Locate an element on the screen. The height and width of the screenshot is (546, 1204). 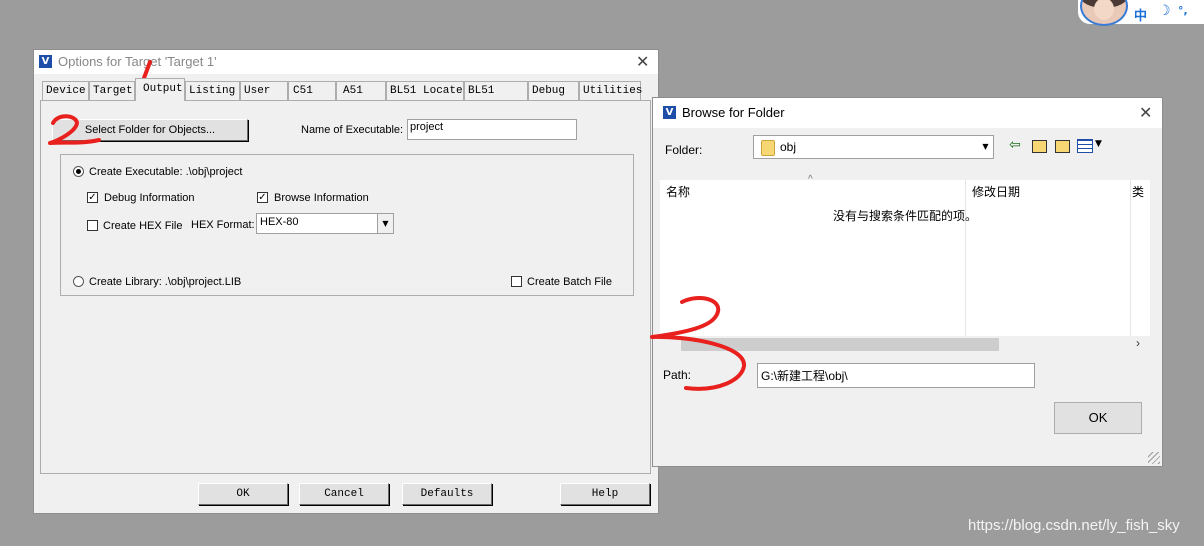
create-executable-label: Create Executable: .\obj\project is located at coordinates (166, 172).